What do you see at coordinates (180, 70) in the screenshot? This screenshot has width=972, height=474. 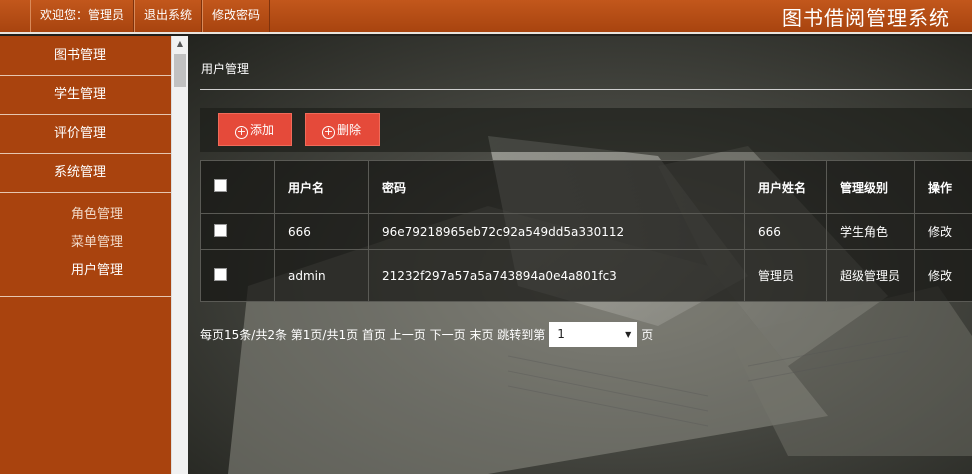 I see `scrollbar-thumb` at bounding box center [180, 70].